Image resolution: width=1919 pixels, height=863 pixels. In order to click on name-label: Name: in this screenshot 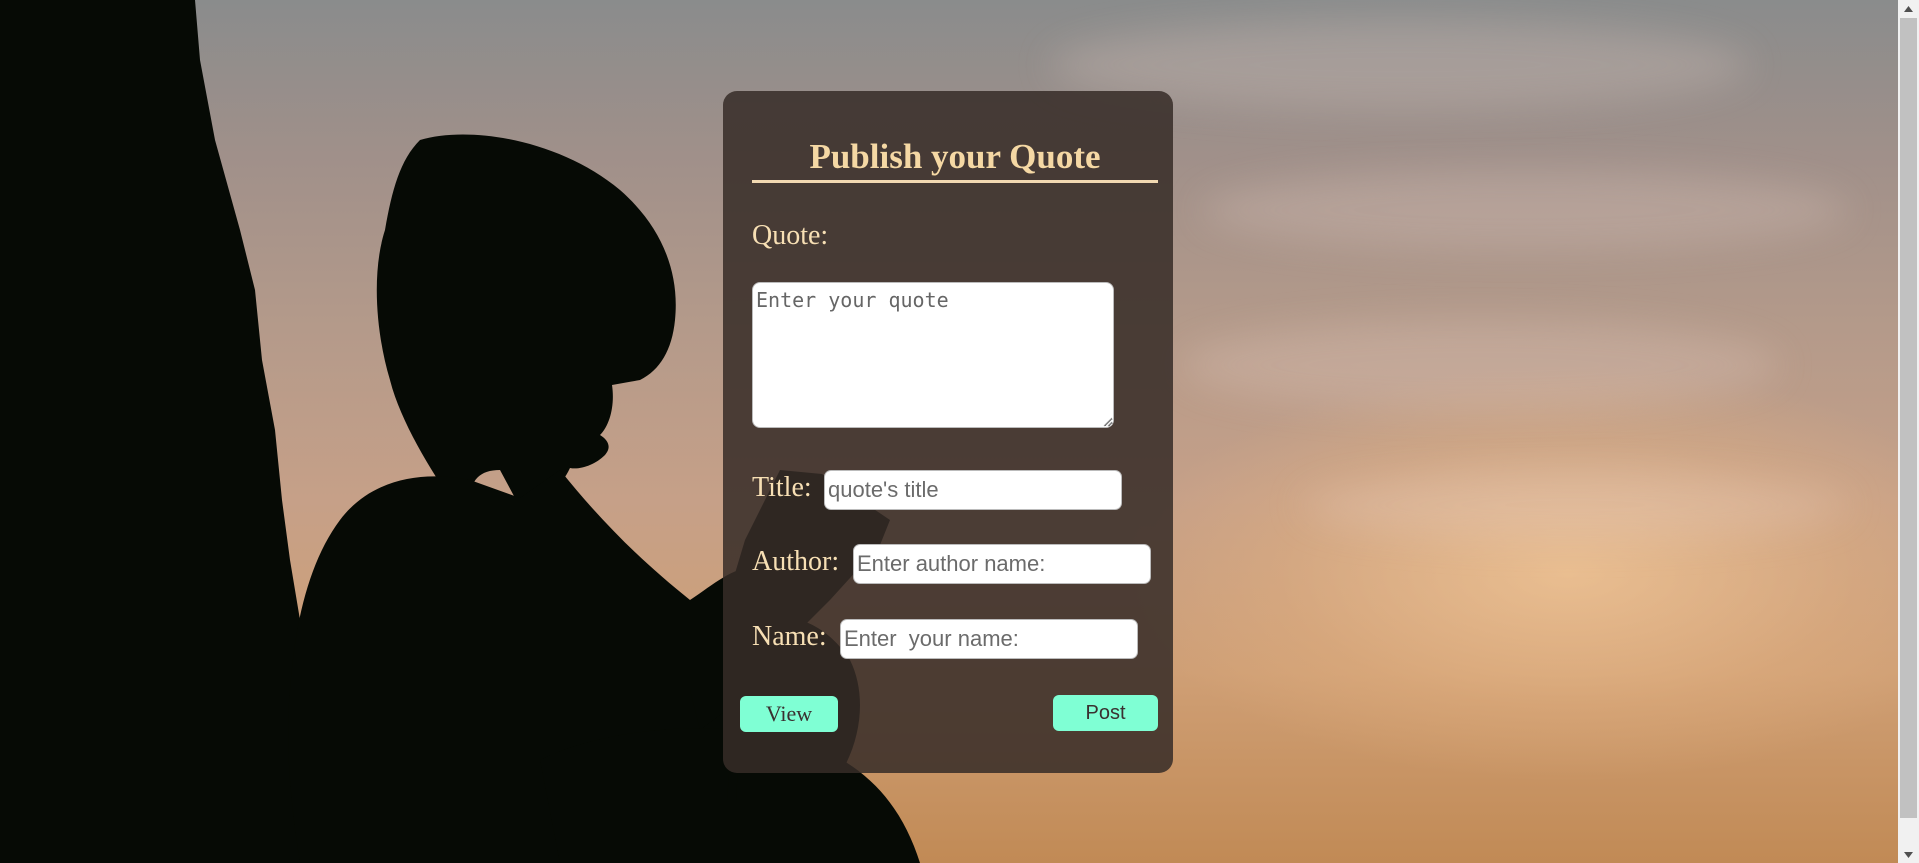, I will do `click(789, 636)`.